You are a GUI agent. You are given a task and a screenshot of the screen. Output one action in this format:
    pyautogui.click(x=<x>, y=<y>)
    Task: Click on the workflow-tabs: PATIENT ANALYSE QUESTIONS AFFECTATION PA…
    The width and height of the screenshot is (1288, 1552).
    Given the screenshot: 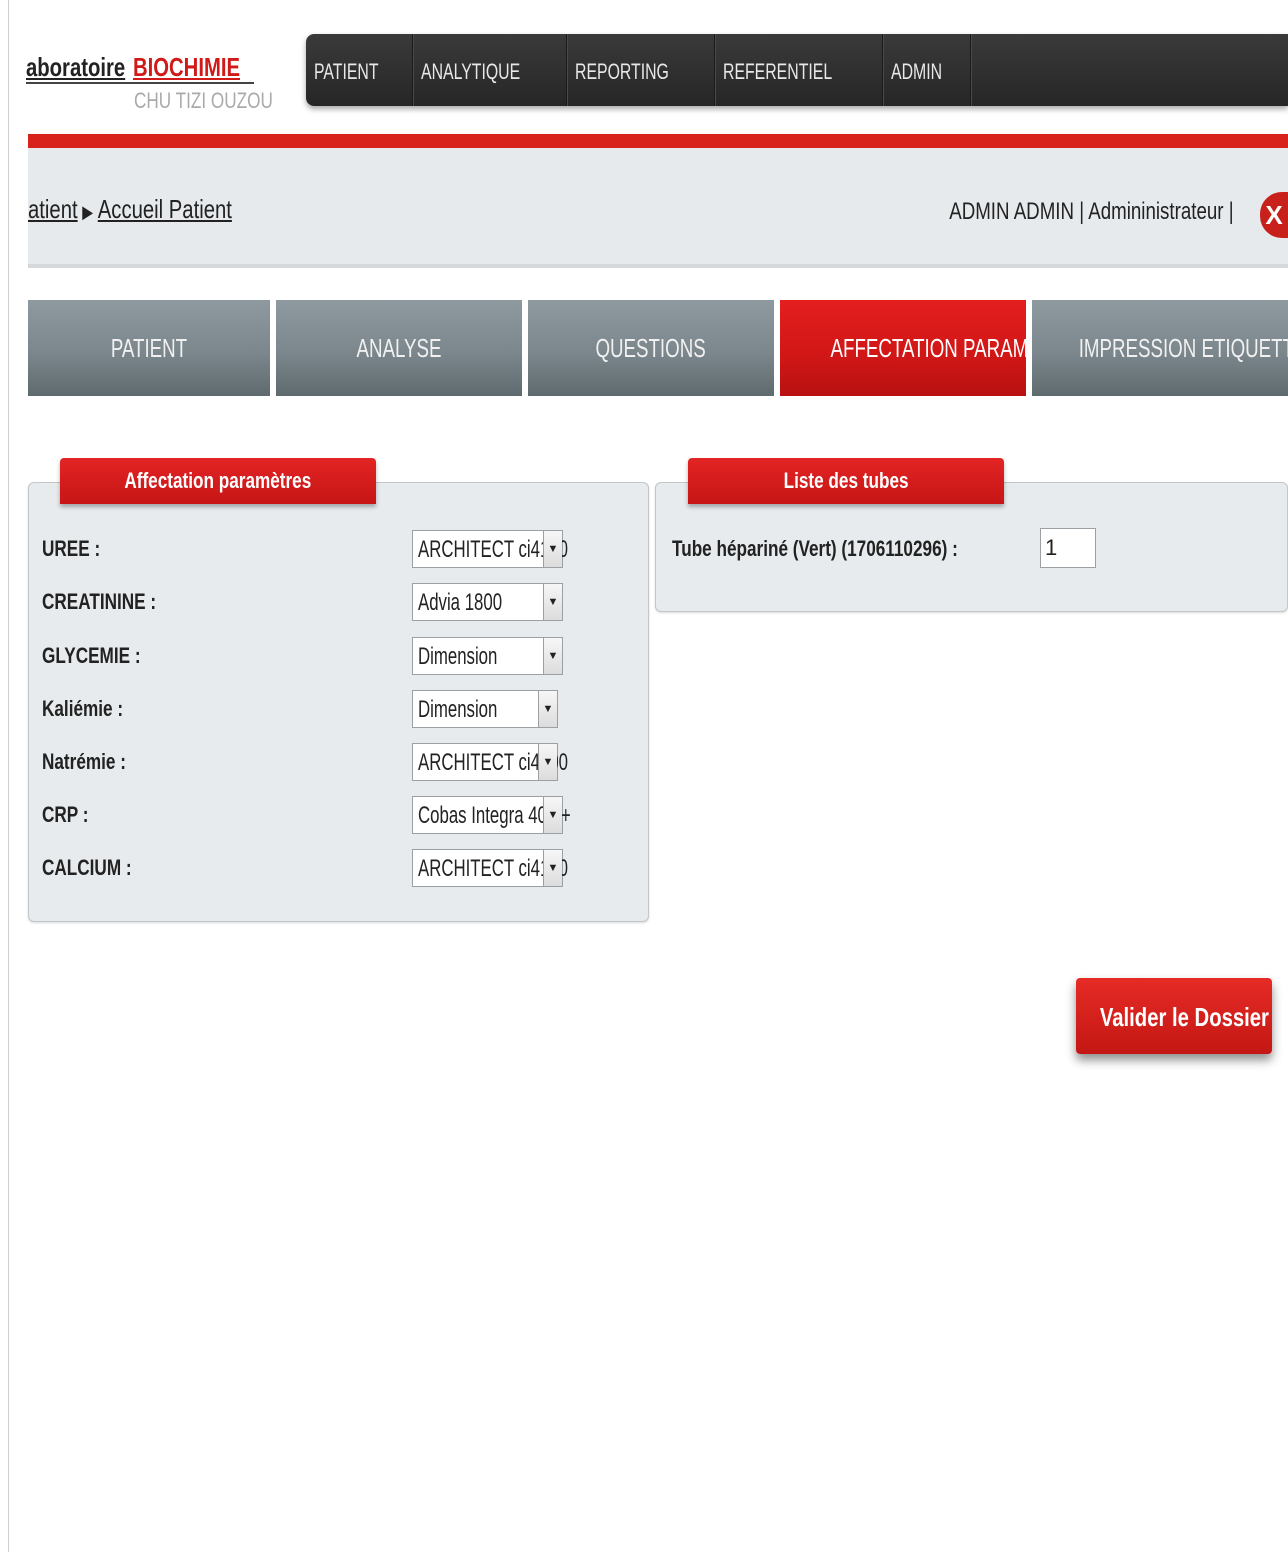 What is the action you would take?
    pyautogui.click(x=658, y=348)
    